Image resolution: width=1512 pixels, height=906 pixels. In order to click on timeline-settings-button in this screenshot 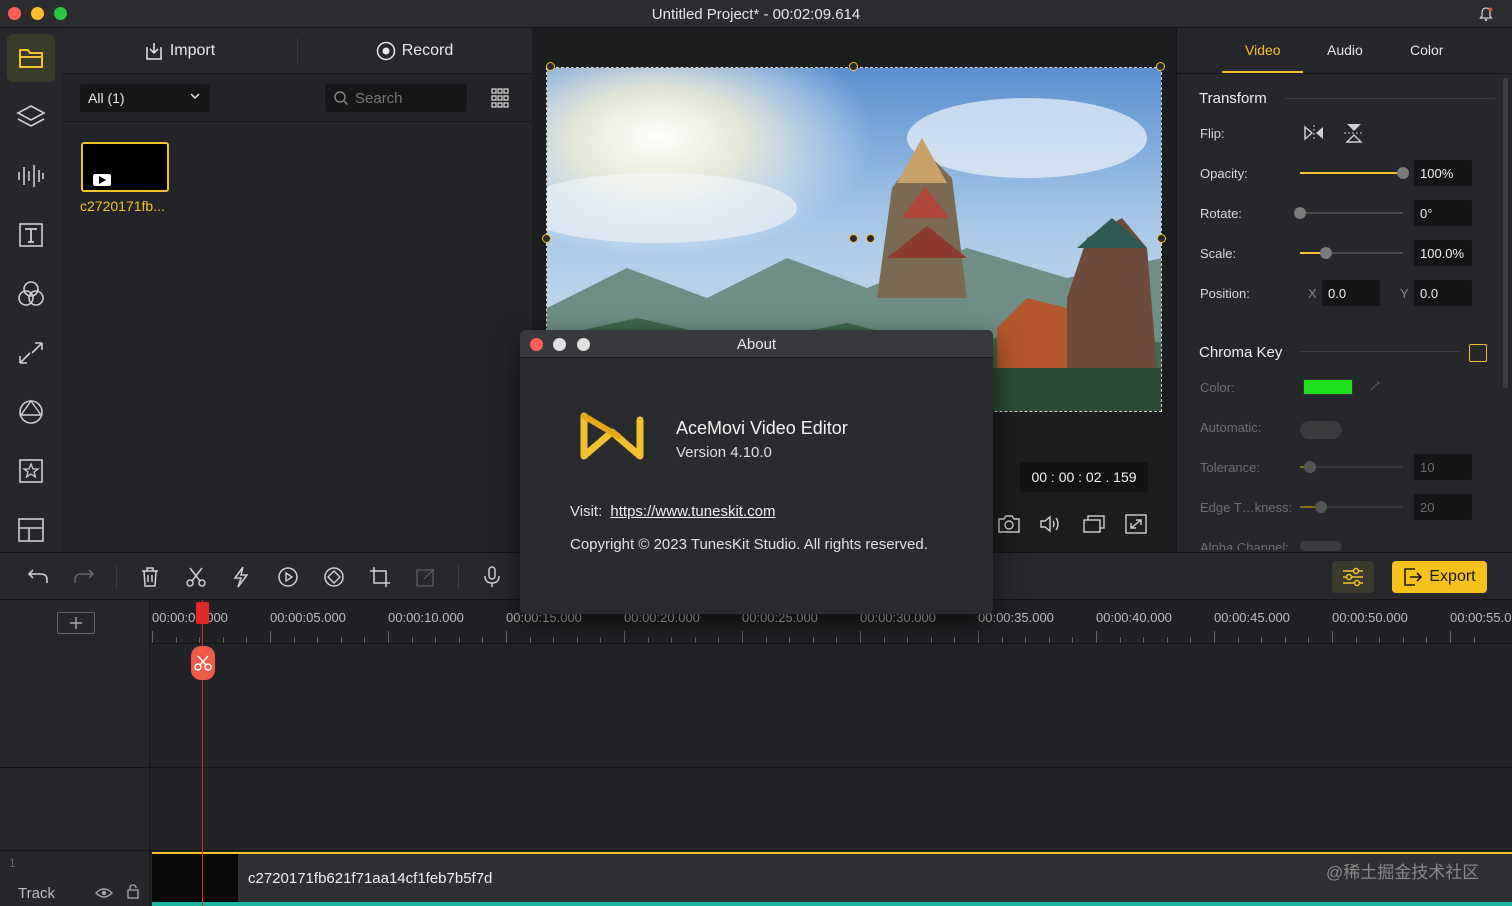, I will do `click(1353, 577)`.